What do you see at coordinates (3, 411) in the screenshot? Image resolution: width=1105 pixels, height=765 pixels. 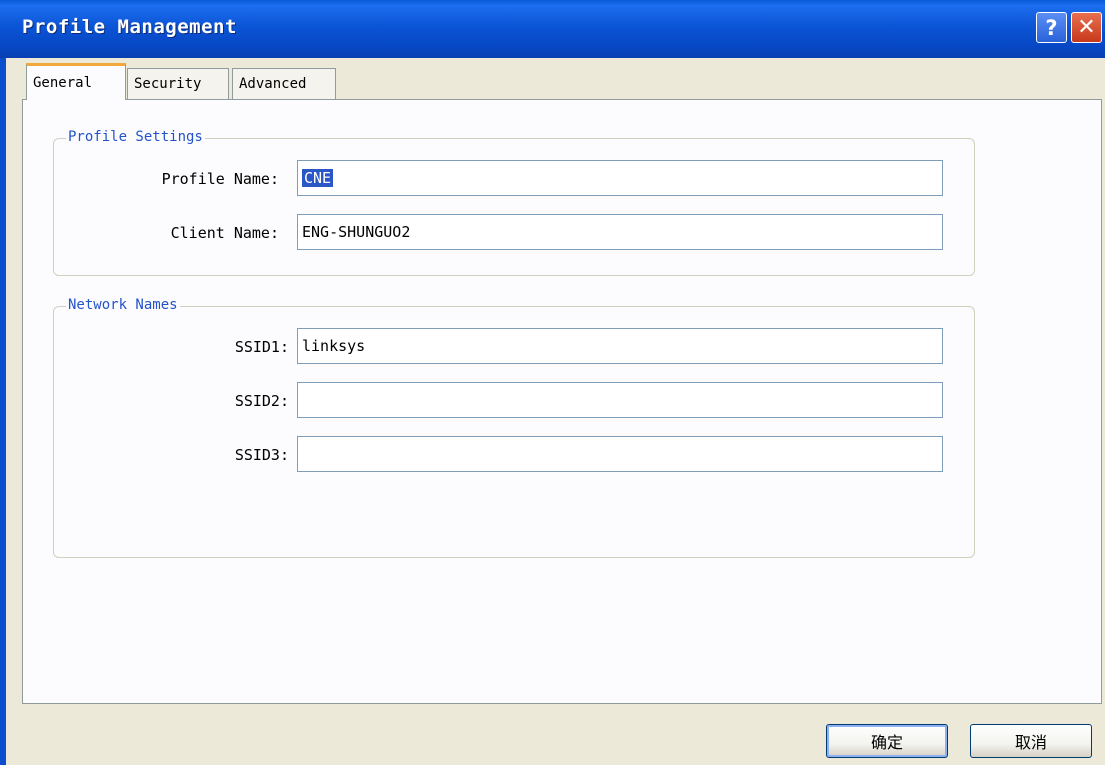 I see `window-left-border` at bounding box center [3, 411].